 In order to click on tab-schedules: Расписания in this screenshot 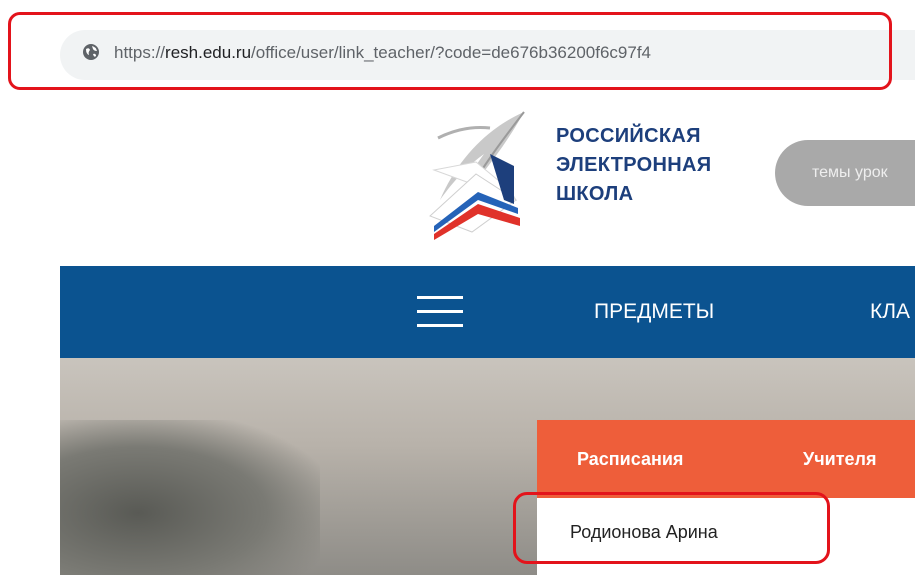, I will do `click(630, 459)`.